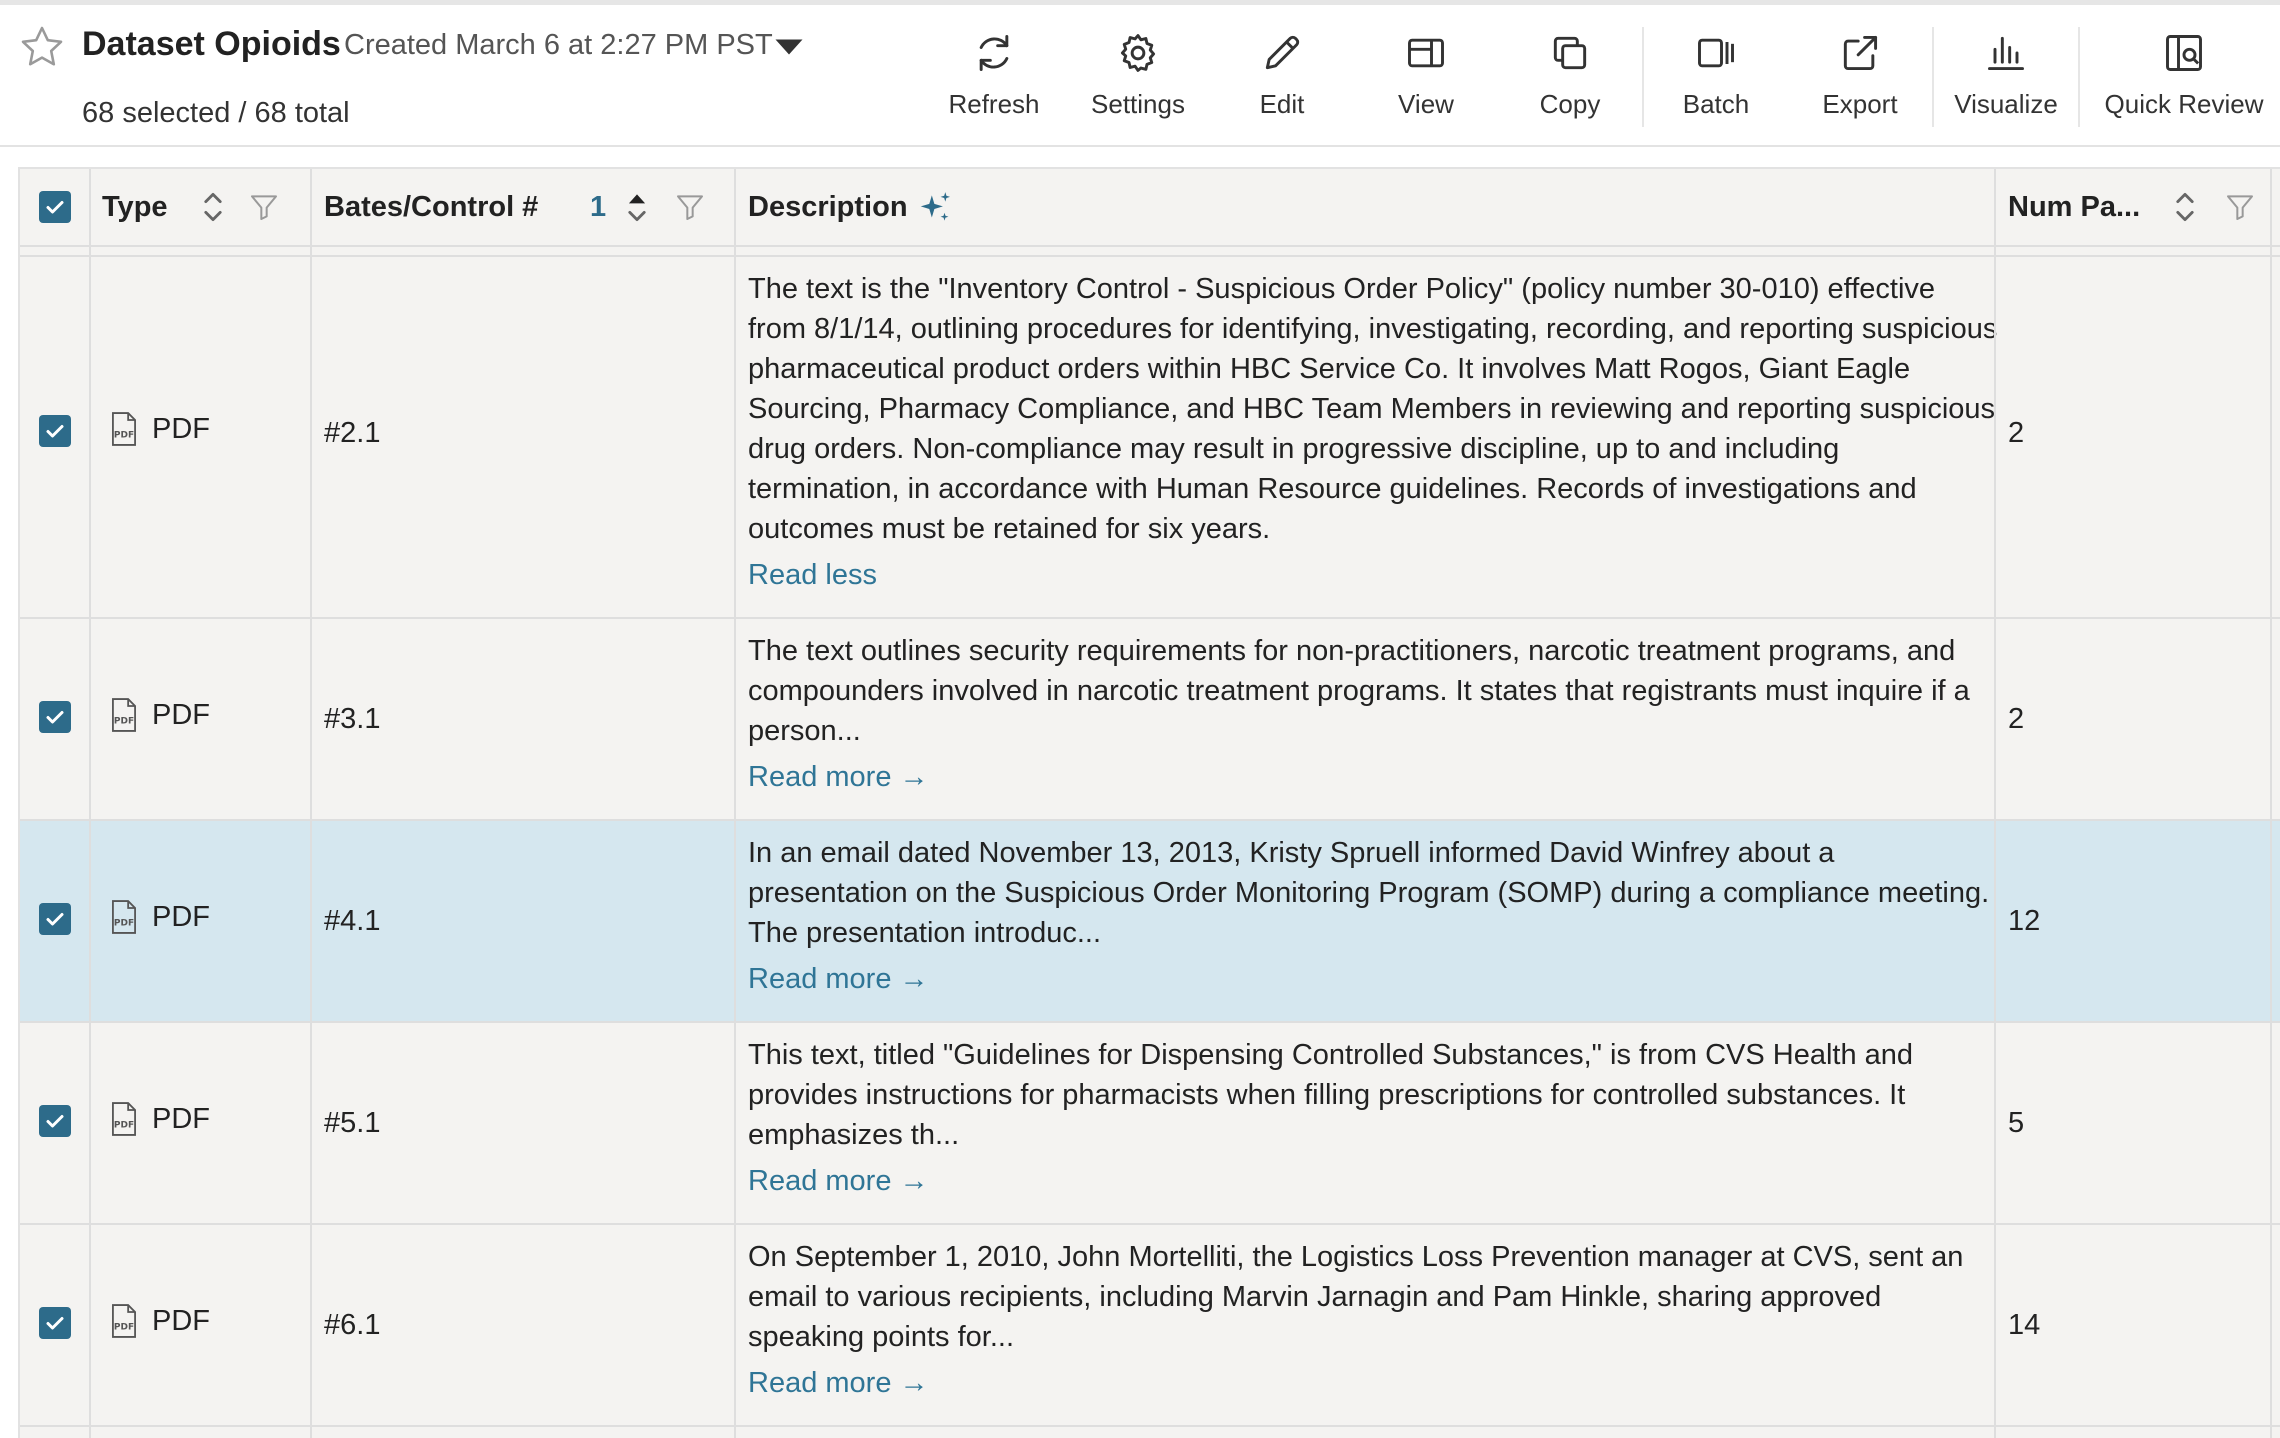 Image resolution: width=2280 pixels, height=1438 pixels. I want to click on batch-label: Batch, so click(1716, 104).